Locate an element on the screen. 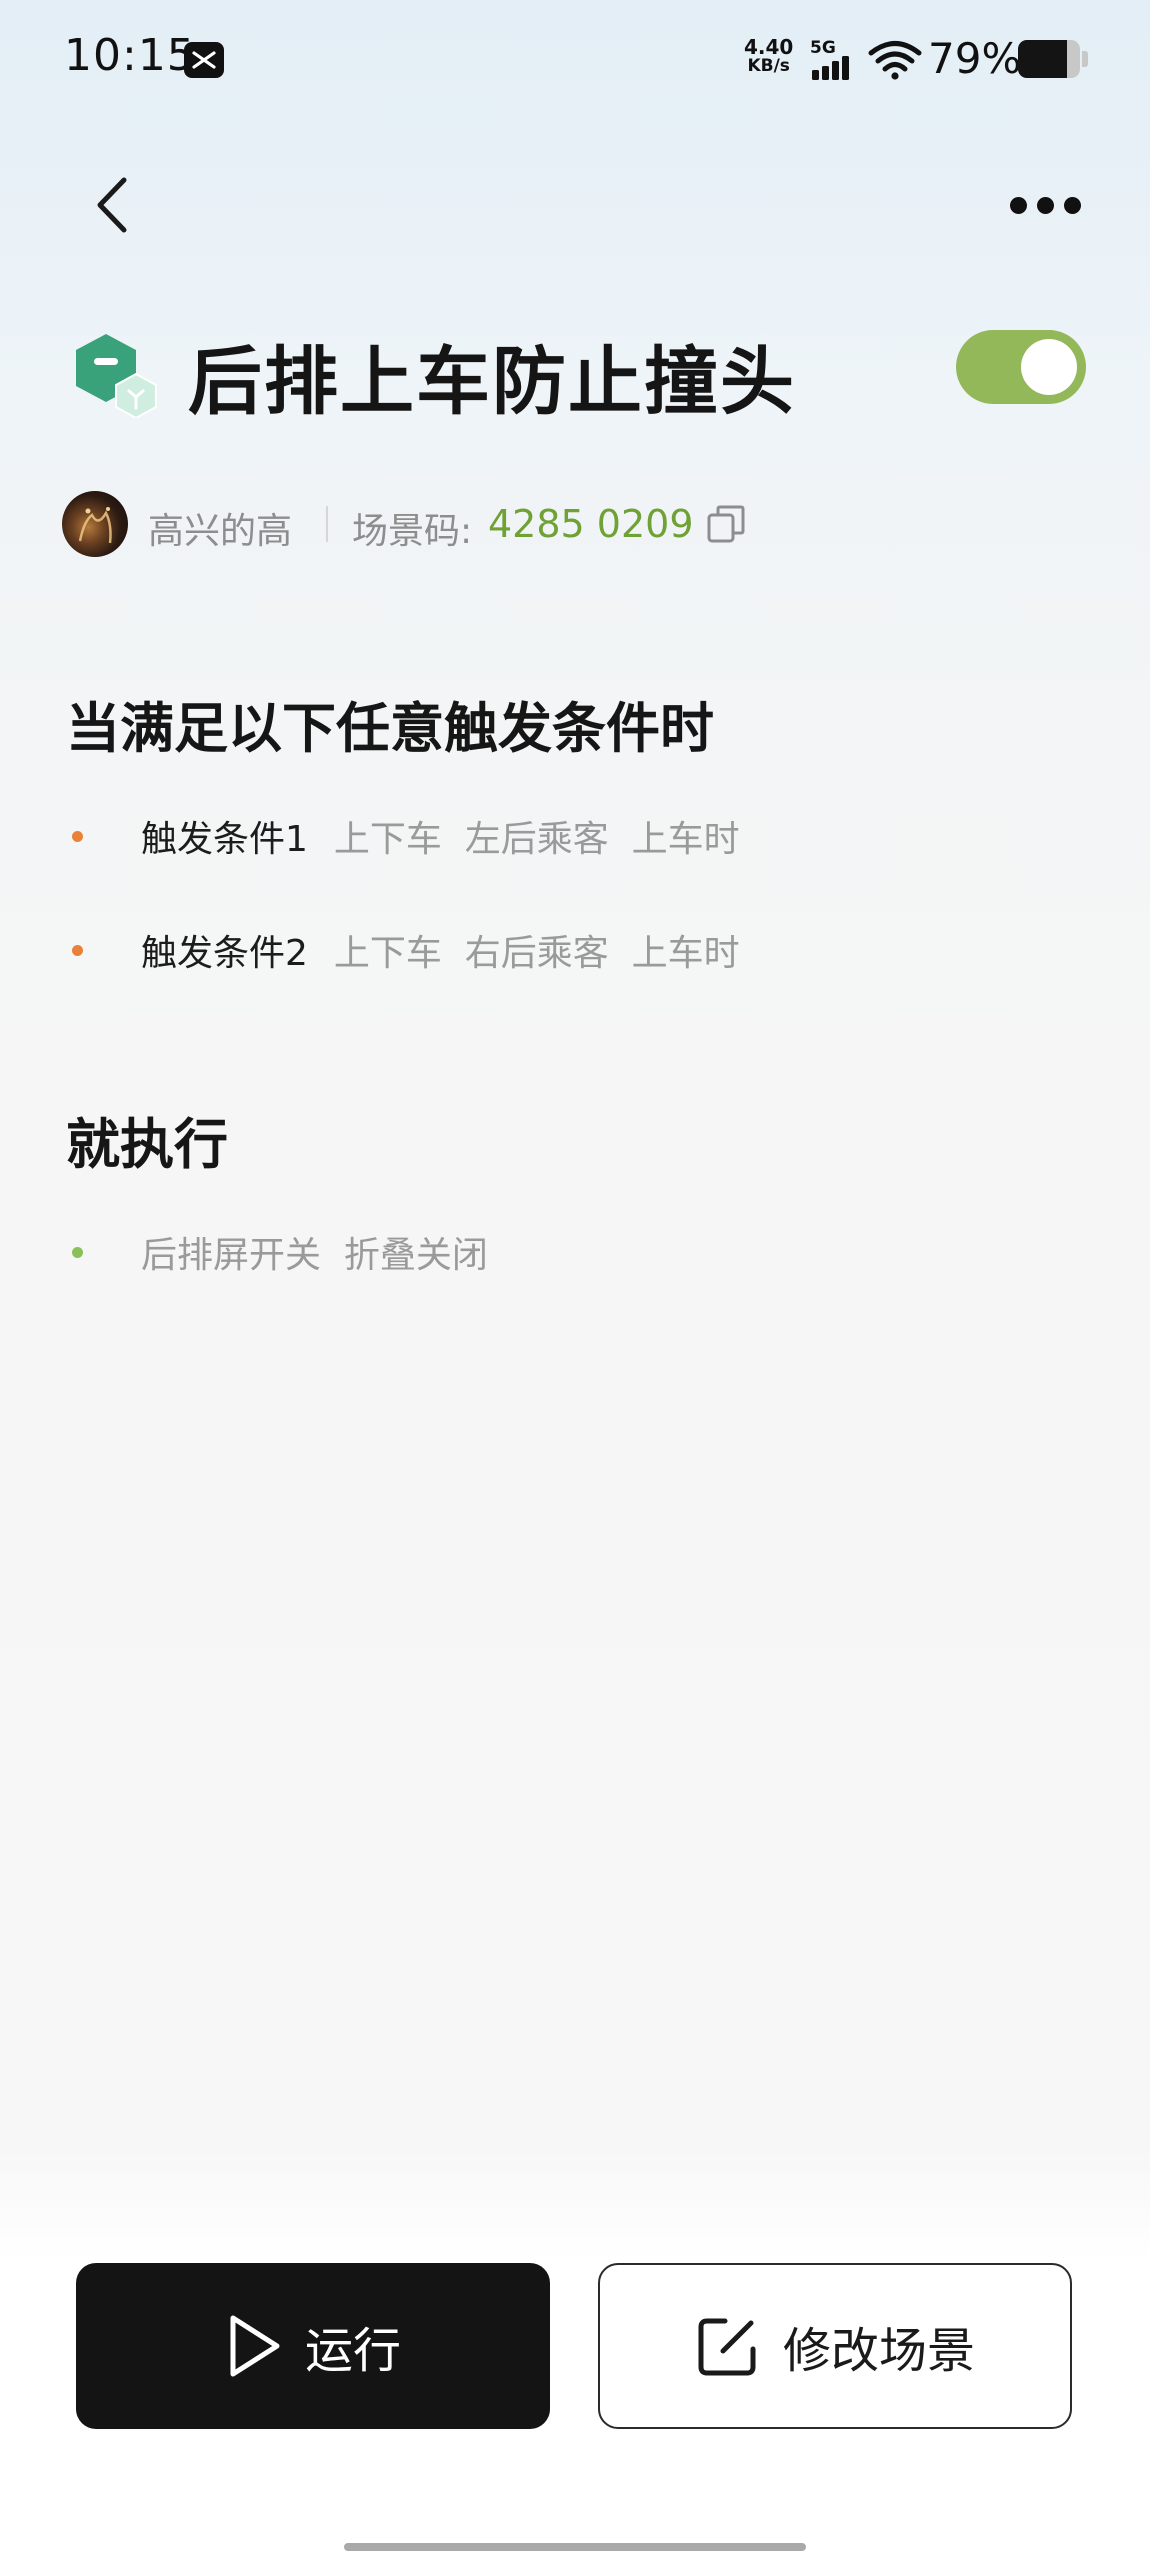  wifi-icon is located at coordinates (895, 62).